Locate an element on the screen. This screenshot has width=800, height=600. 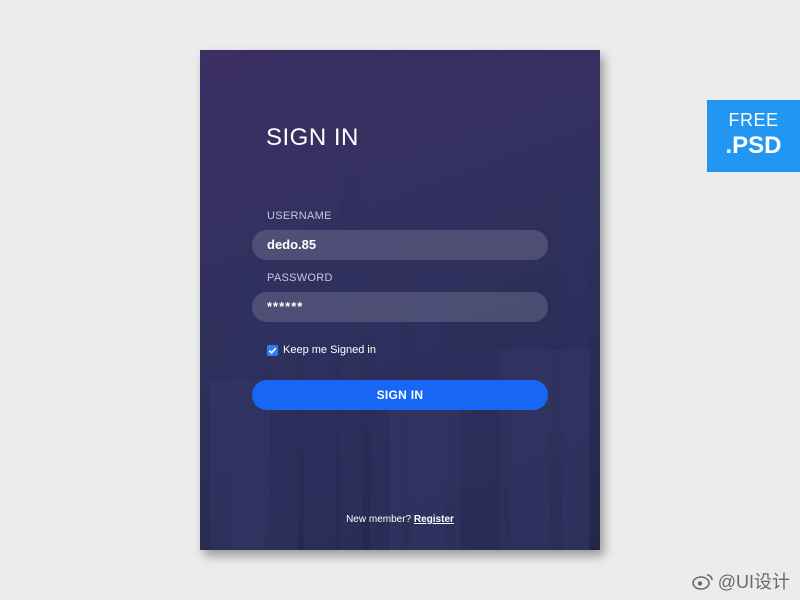
free-psd-badge: FREE .PSD is located at coordinates (753, 136).